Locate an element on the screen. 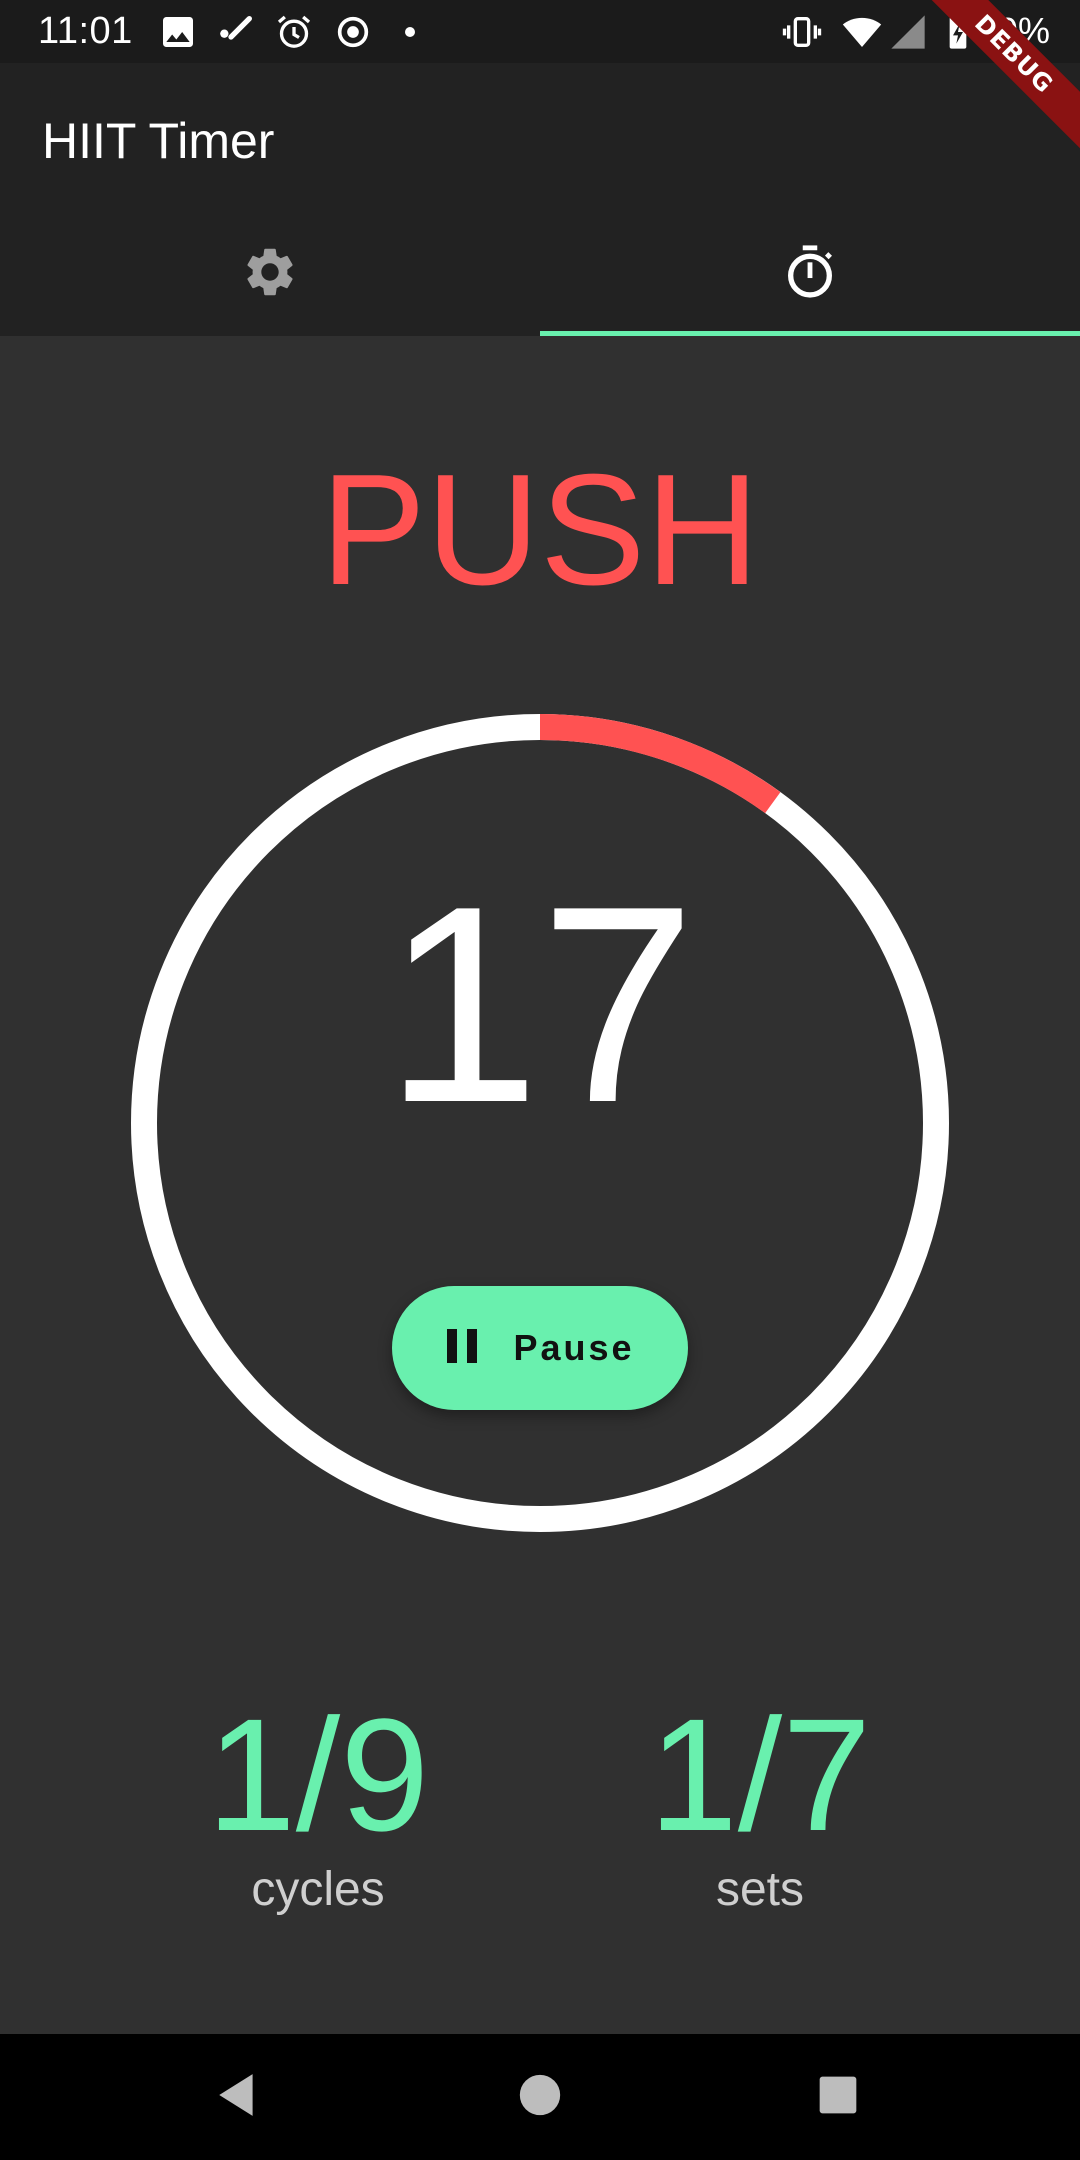  home-icon is located at coordinates (540, 2097).